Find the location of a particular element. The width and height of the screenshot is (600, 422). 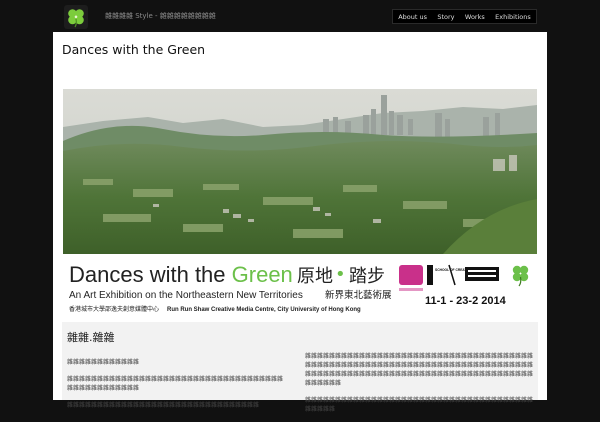

banner-venue-cjk: 香港城市大學邵逸夫創意媒體中心 is located at coordinates (114, 309).